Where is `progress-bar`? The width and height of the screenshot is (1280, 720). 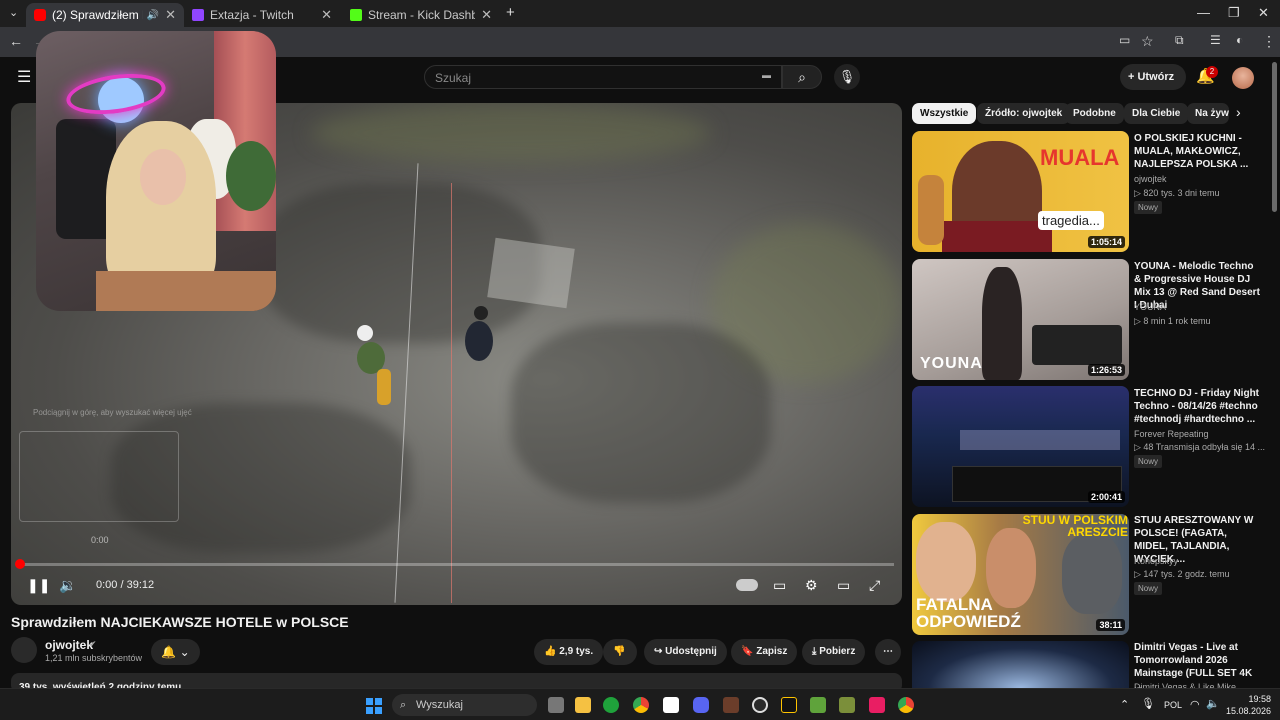
progress-bar is located at coordinates (456, 564).